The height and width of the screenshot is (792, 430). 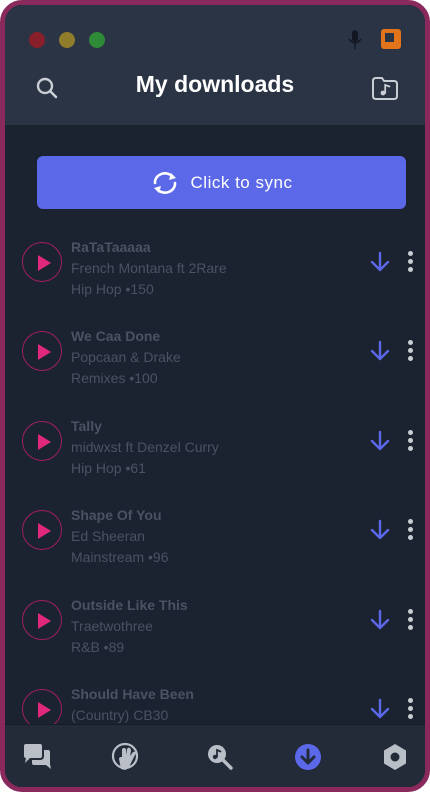 I want to click on sync-icon, so click(x=164, y=182).